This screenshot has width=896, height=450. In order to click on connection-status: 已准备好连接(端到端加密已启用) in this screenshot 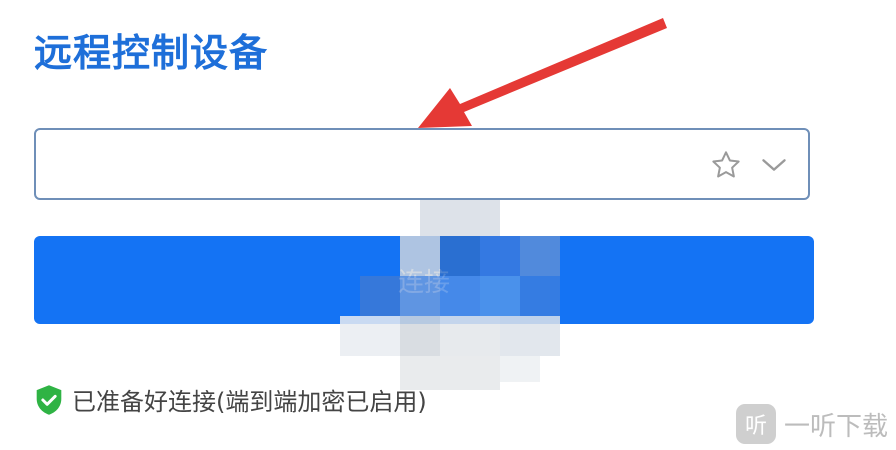, I will do `click(230, 399)`.